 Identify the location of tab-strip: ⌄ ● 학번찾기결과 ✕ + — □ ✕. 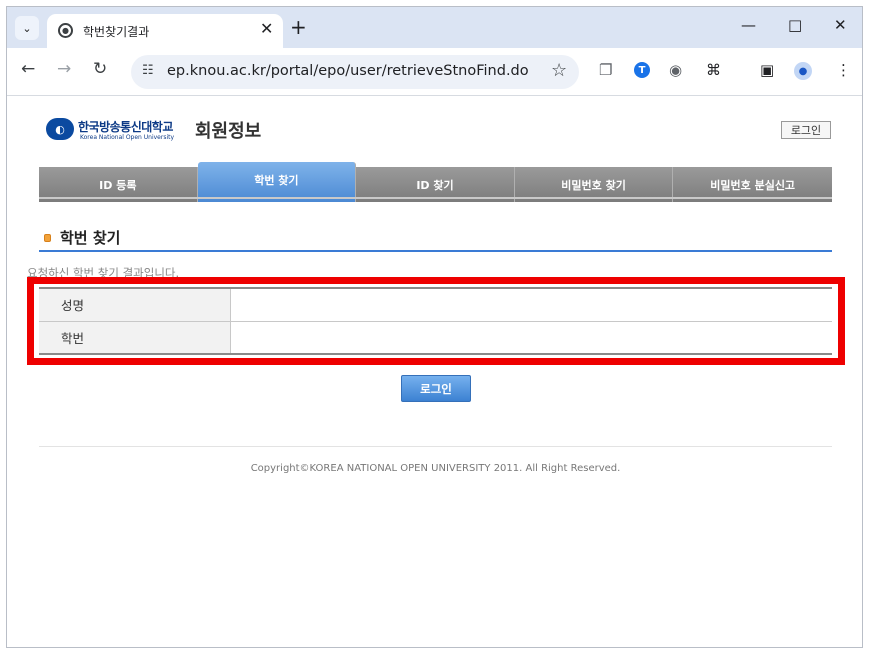
(434, 27).